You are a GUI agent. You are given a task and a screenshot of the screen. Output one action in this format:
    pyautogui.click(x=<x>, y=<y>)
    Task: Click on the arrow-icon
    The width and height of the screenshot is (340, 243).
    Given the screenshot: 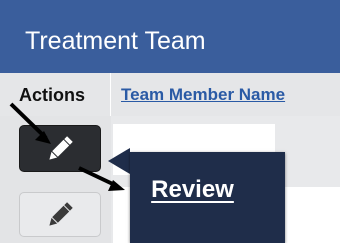 What is the action you would take?
    pyautogui.click(x=67, y=146)
    